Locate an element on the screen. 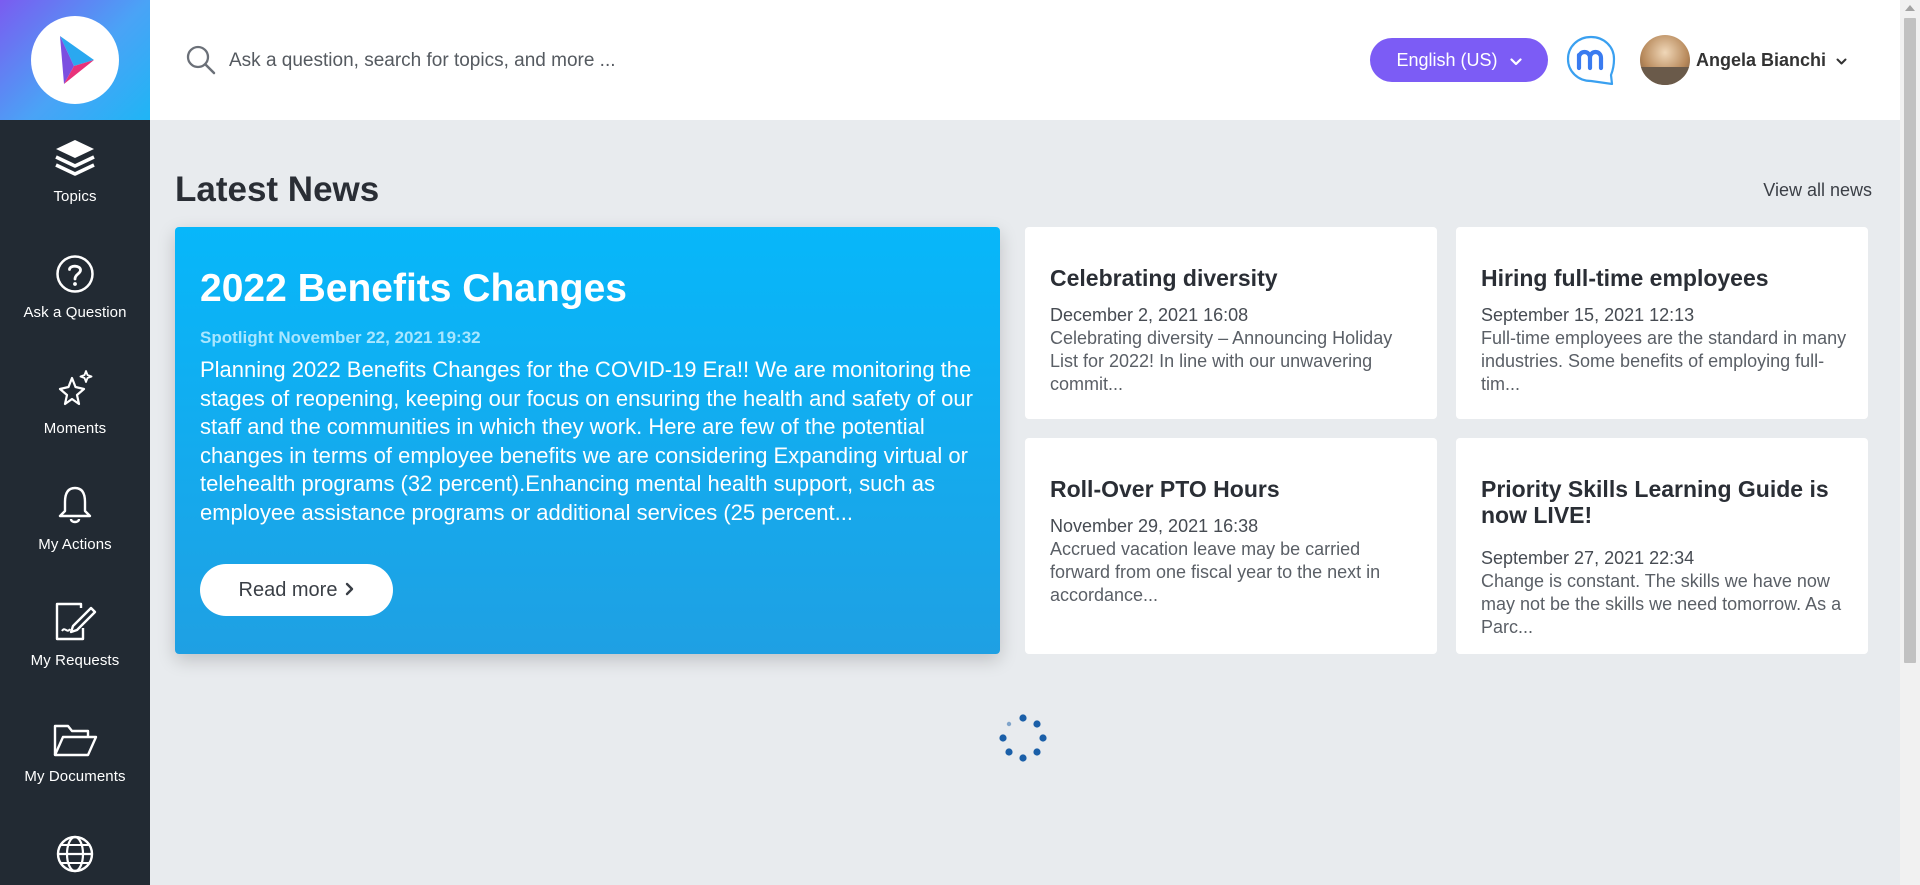 Image resolution: width=1920 pixels, height=885 pixels. featured-meta: Spotlight November 22, 2021 19:32 is located at coordinates (340, 337).